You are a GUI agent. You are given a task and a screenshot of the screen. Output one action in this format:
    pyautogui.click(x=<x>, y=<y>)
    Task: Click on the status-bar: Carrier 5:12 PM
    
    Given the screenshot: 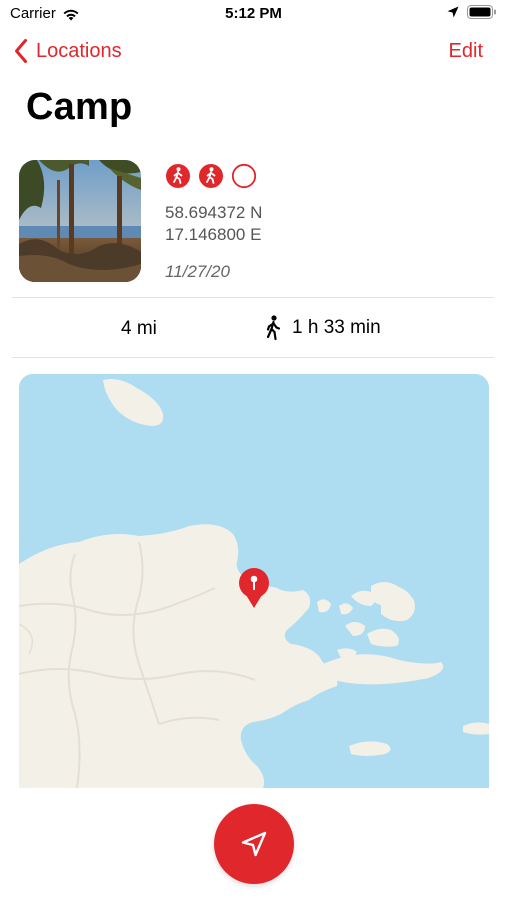 What is the action you would take?
    pyautogui.click(x=253, y=15)
    